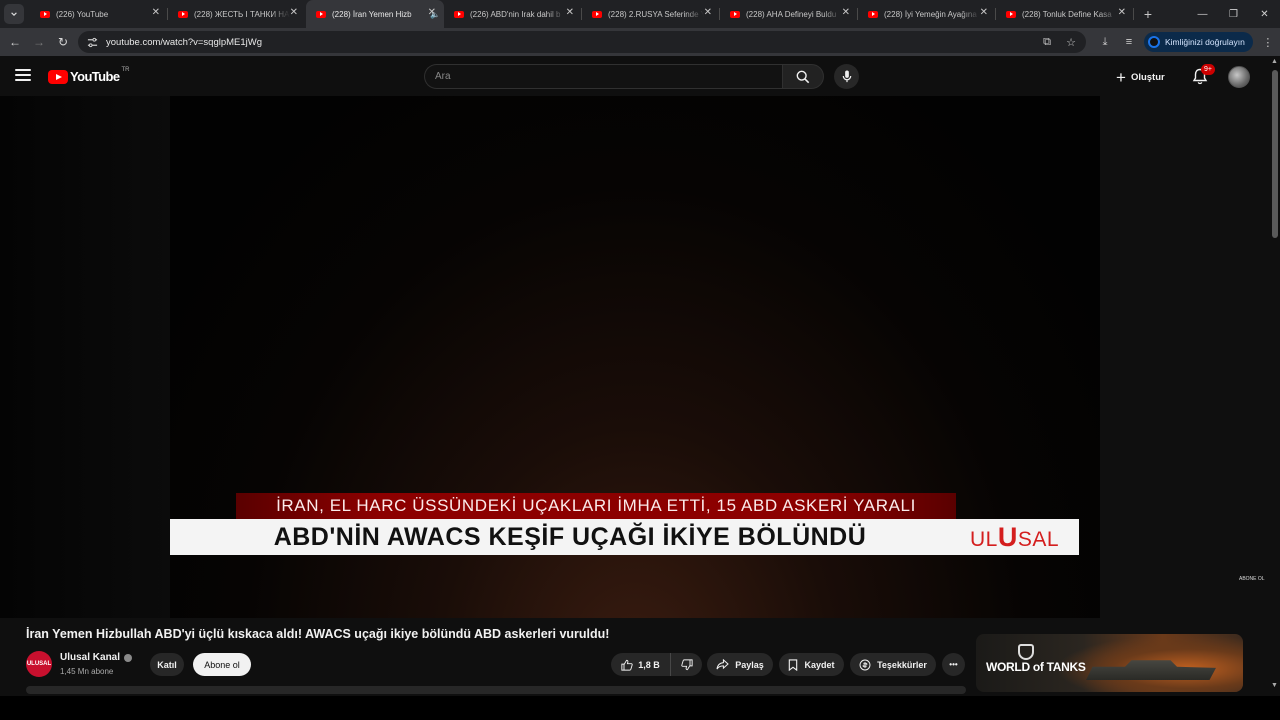 The width and height of the screenshot is (1280, 720). I want to click on tab-title: (228) İyi Yemeğin Ayağına, so click(930, 14).